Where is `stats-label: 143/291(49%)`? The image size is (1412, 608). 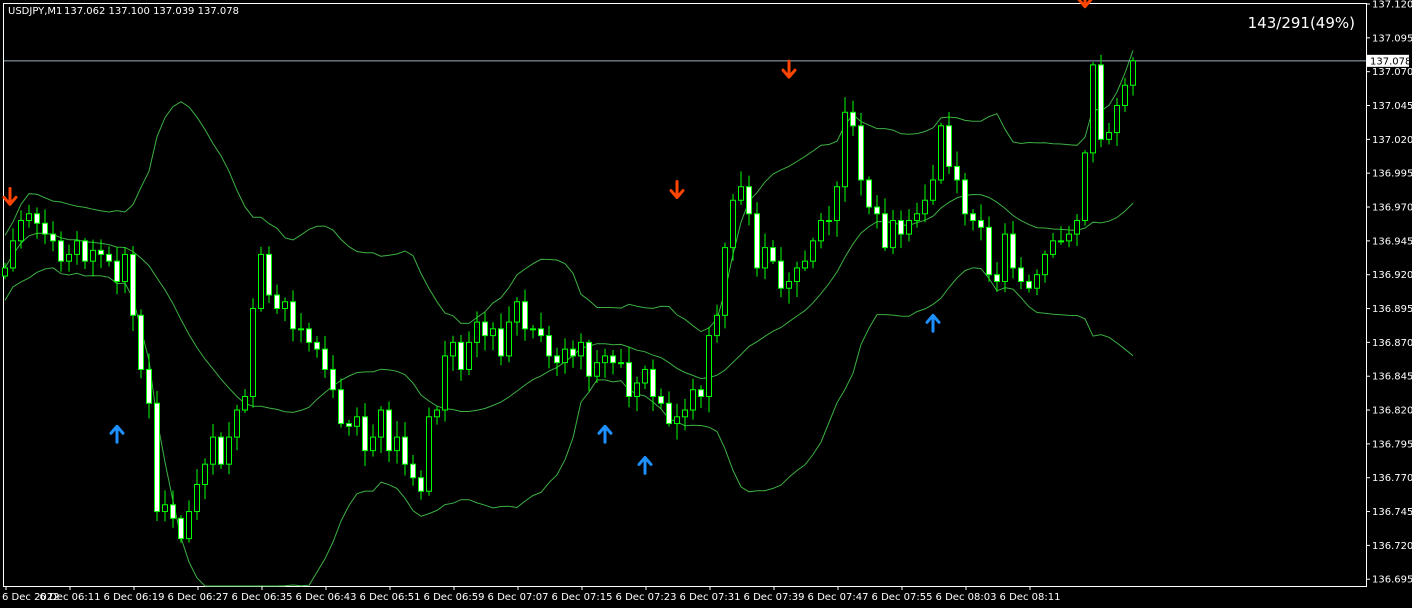 stats-label: 143/291(49%) is located at coordinates (1301, 23).